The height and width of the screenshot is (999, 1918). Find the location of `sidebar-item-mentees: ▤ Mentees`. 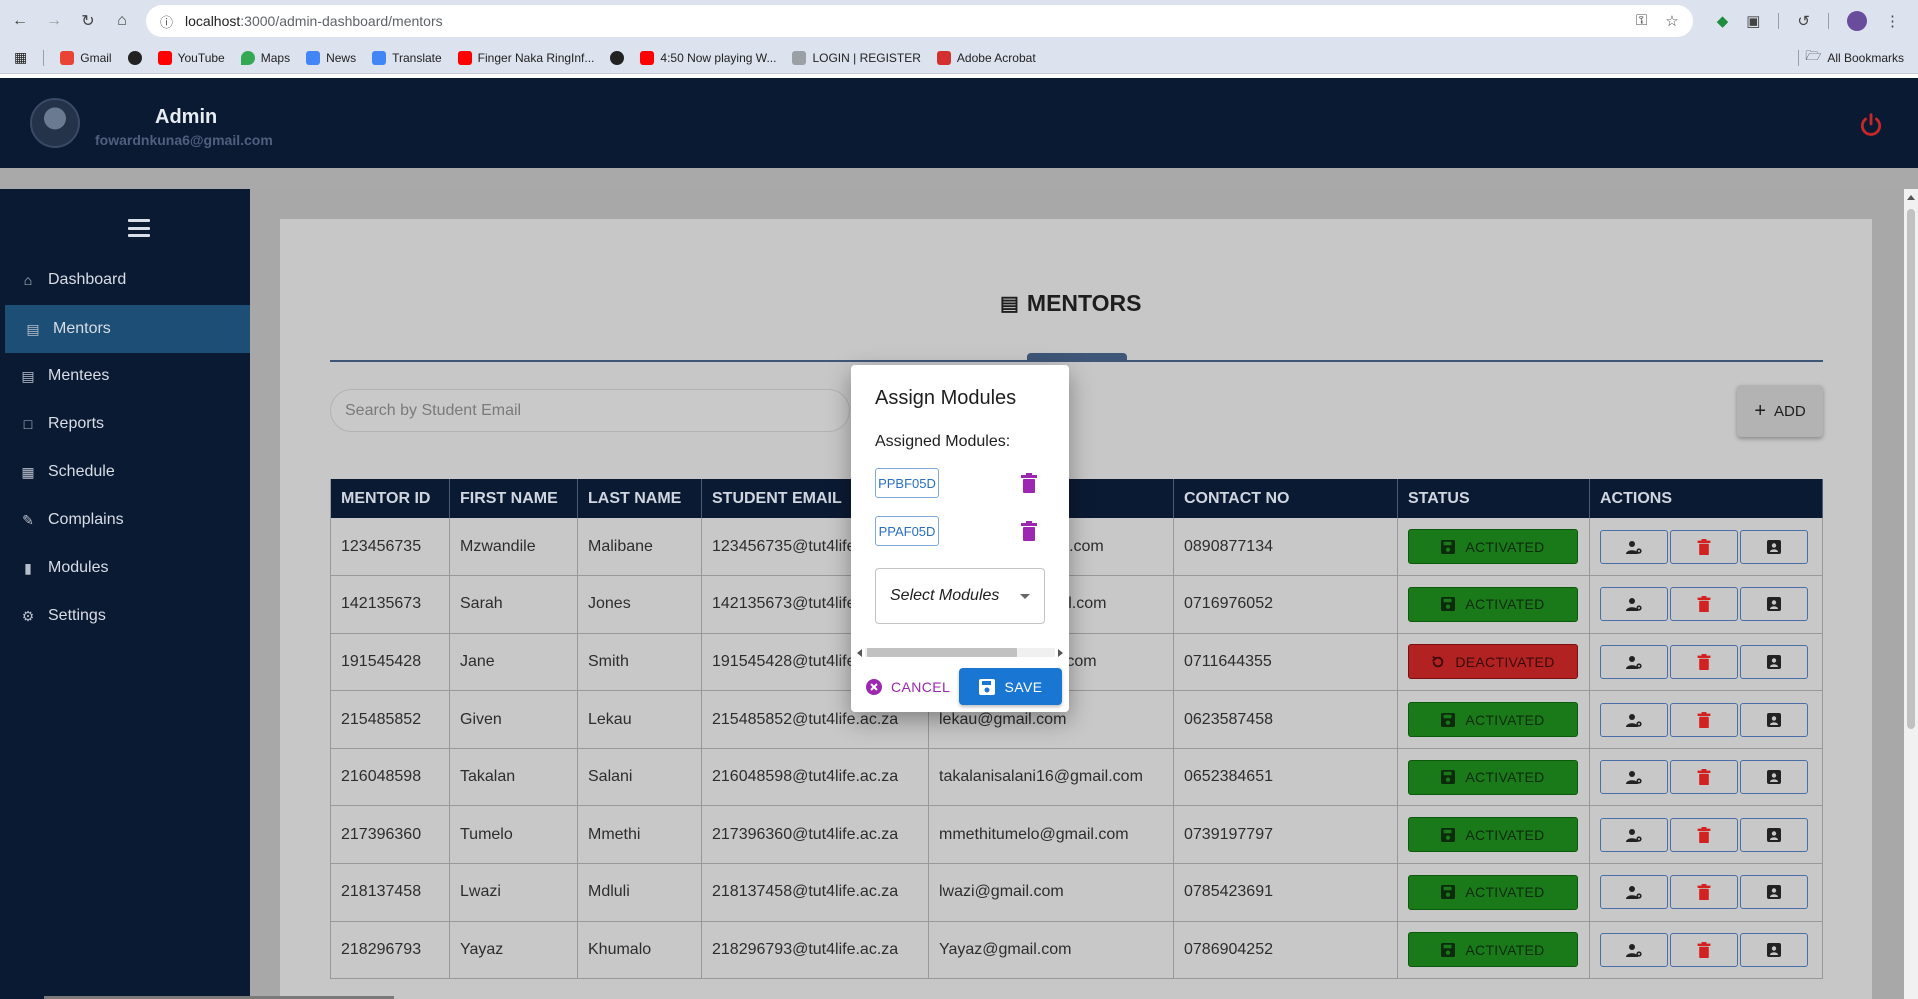

sidebar-item-mentees: ▤ Mentees is located at coordinates (125, 376).